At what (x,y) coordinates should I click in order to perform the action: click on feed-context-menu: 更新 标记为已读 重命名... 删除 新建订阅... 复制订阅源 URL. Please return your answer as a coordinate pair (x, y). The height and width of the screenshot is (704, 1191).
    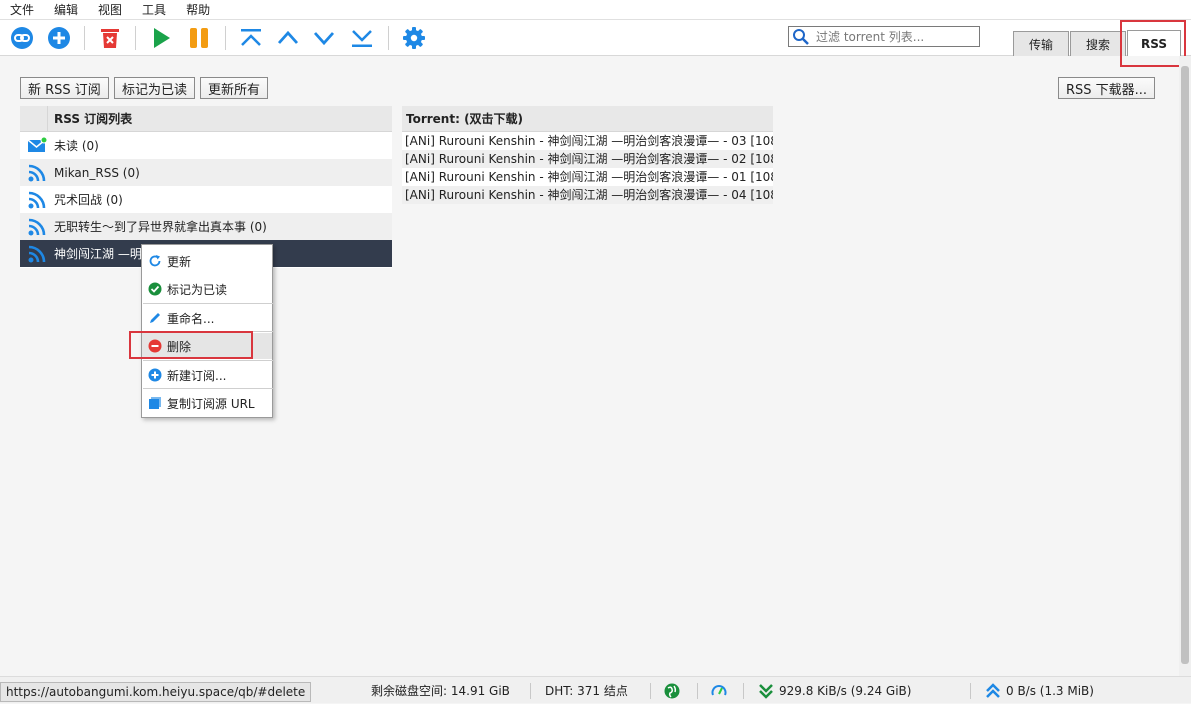
    Looking at the image, I should click on (207, 331).